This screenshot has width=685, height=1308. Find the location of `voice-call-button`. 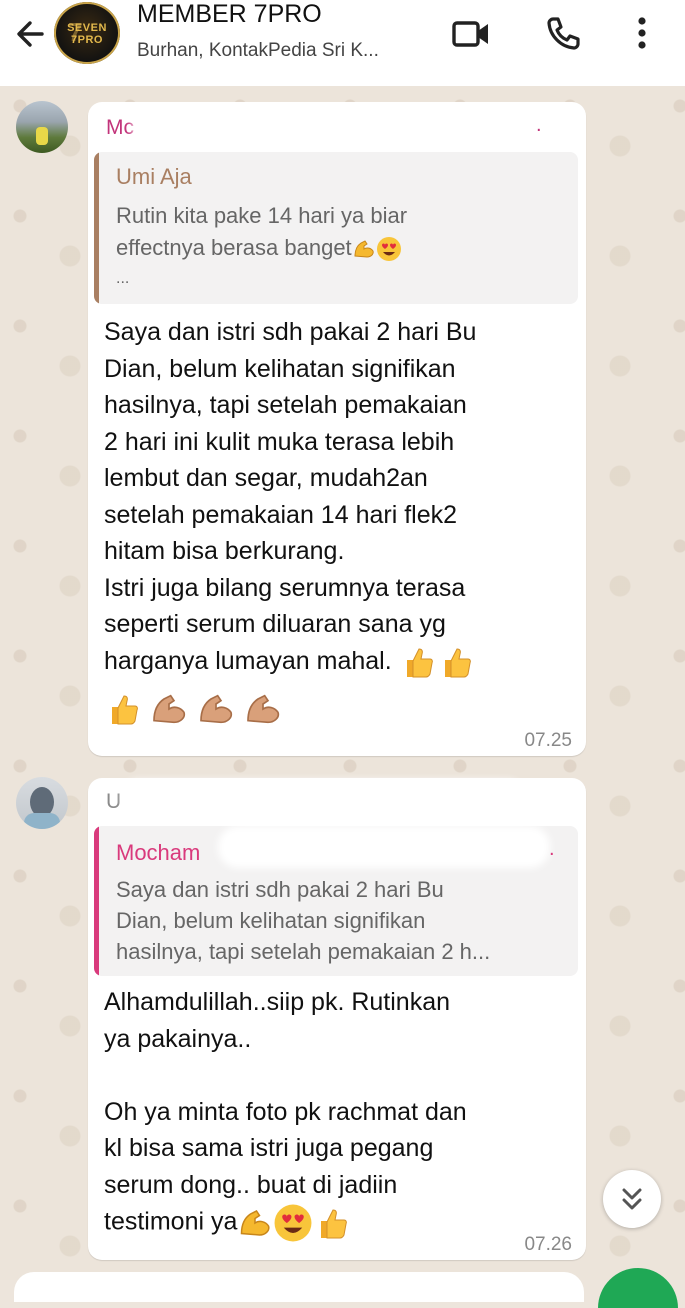

voice-call-button is located at coordinates (563, 34).